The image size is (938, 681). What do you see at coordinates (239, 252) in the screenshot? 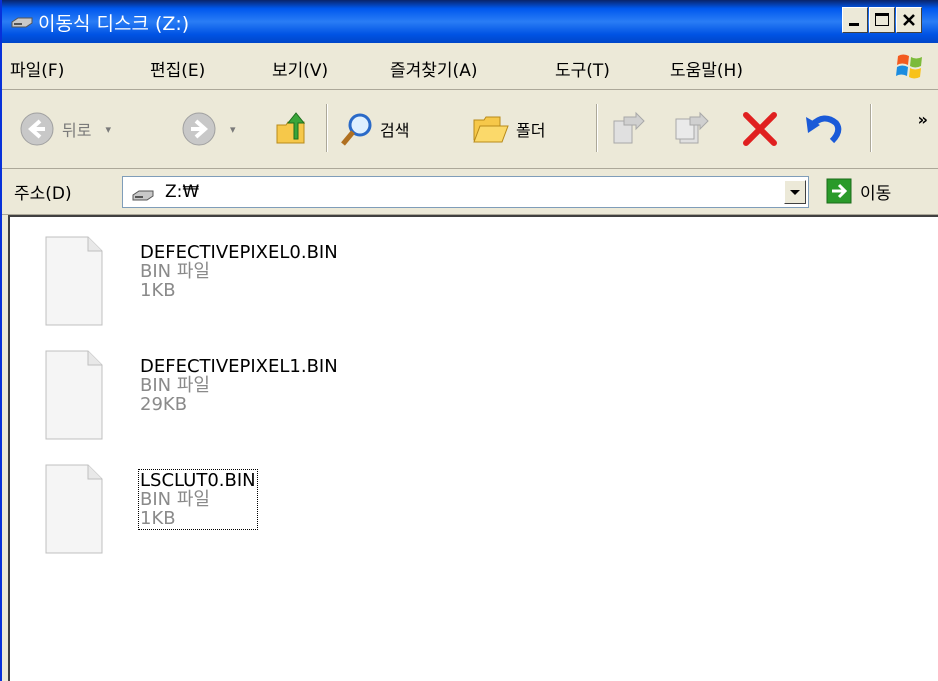
I see `file-name: DEFECTIVEPIXEL0.BIN` at bounding box center [239, 252].